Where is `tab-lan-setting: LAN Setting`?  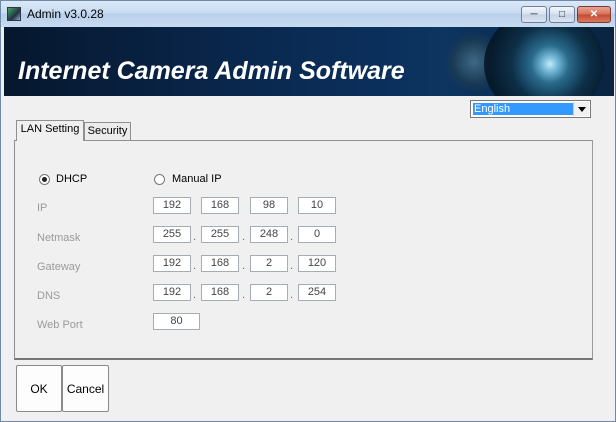
tab-lan-setting: LAN Setting is located at coordinates (50, 130).